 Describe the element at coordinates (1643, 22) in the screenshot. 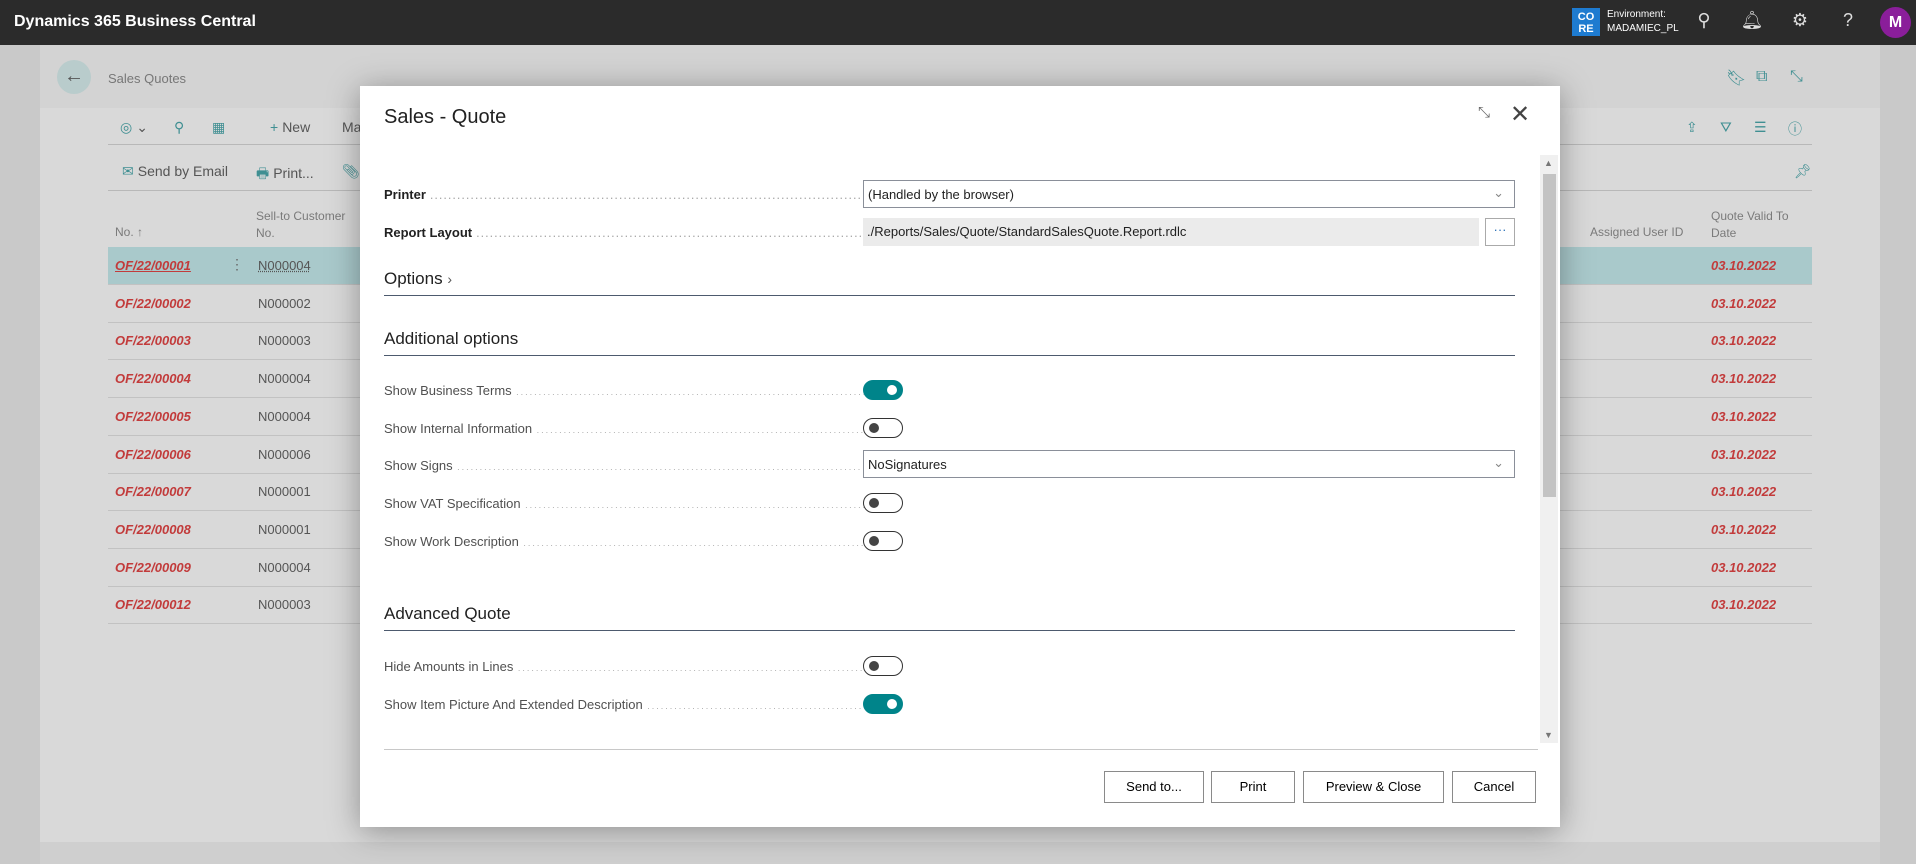

I see `environment-info: Environment: MADAMIEC_PL` at that location.